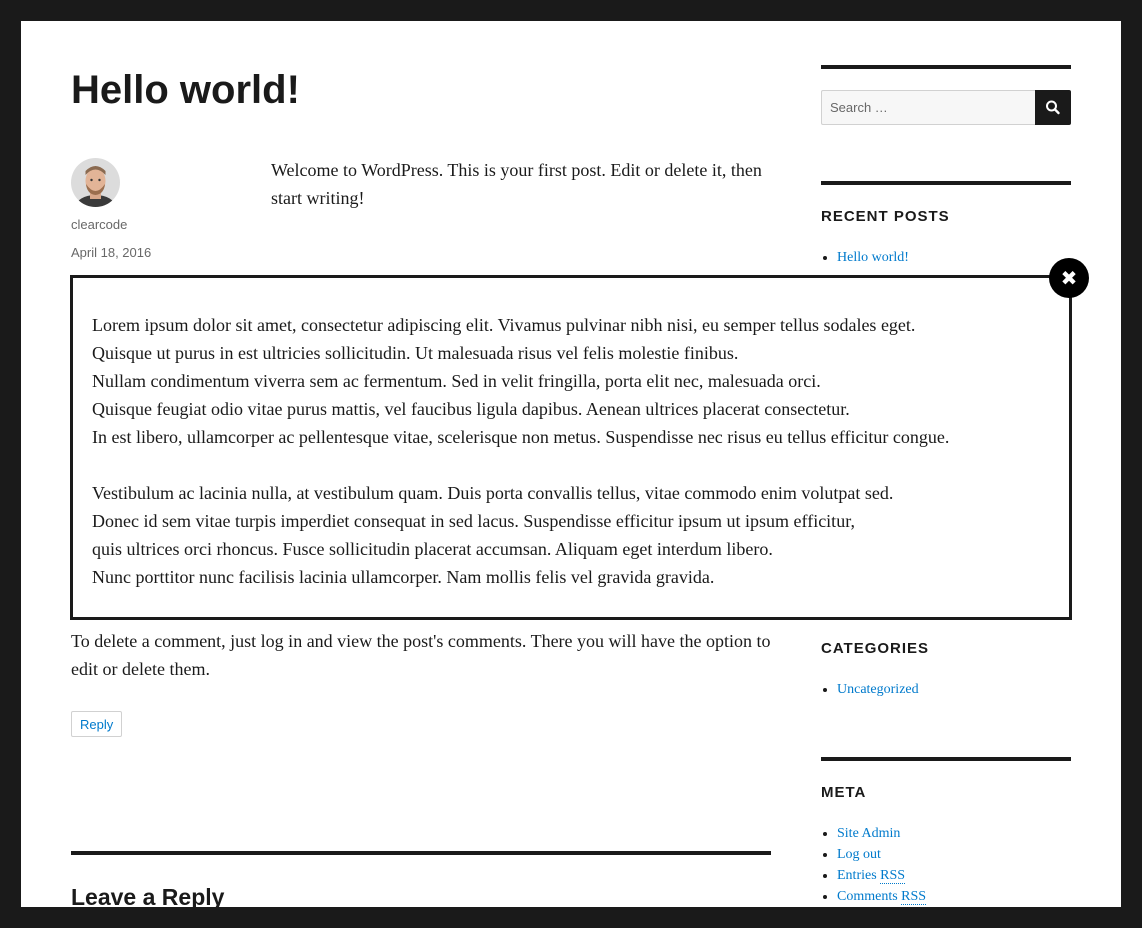 Image resolution: width=1142 pixels, height=928 pixels. I want to click on categories-title: CATEGORIES, so click(875, 648).